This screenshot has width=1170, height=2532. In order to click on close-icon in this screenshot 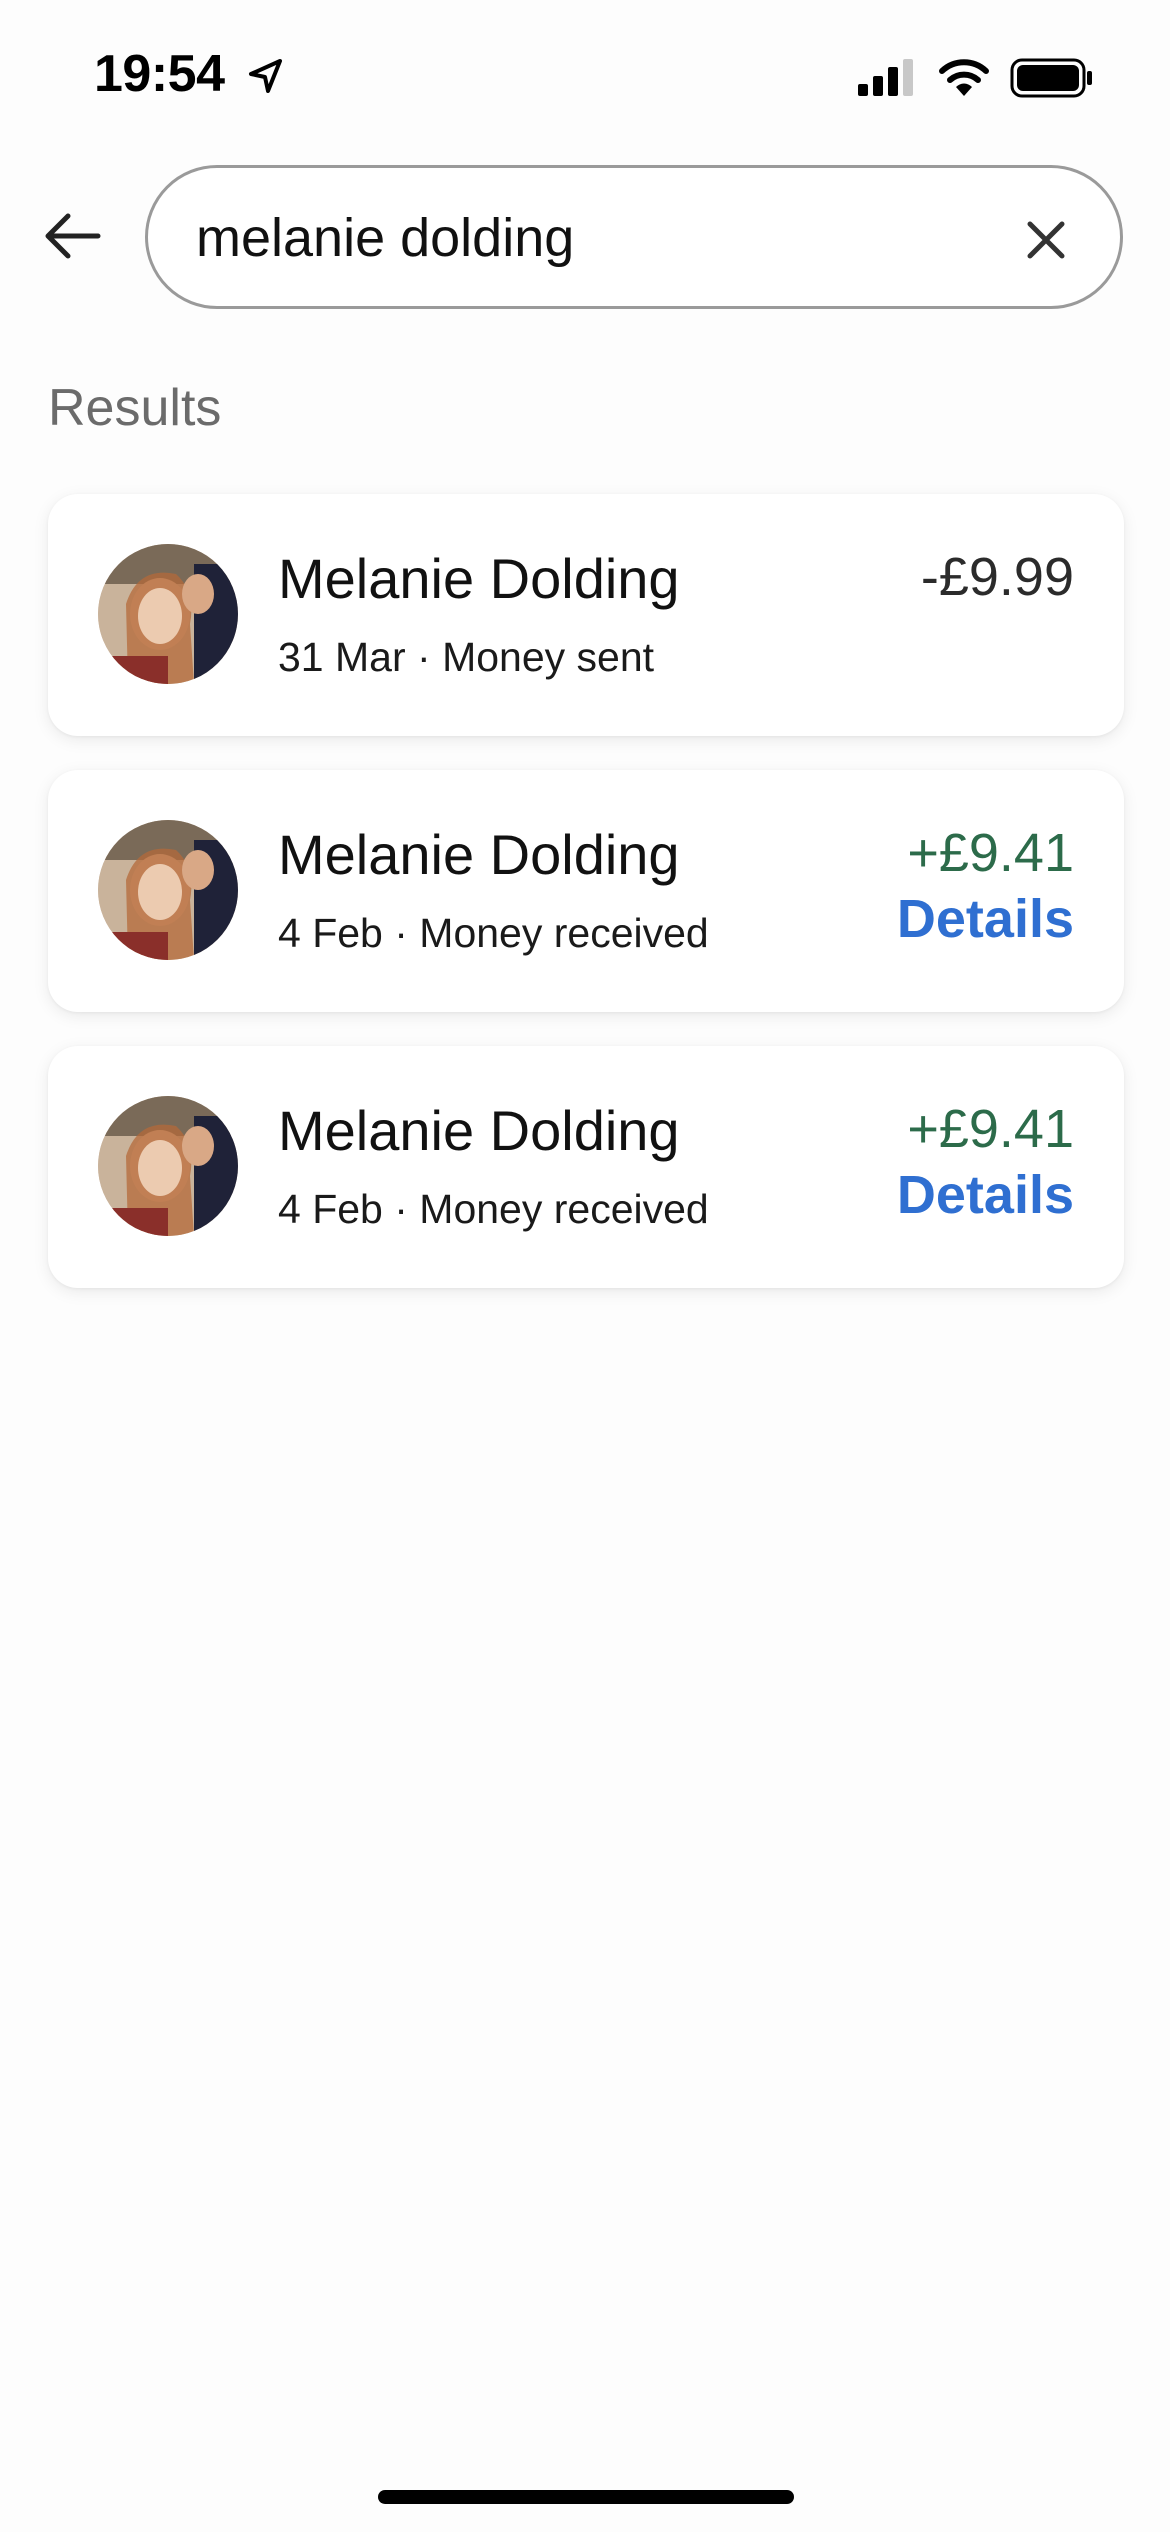, I will do `click(1046, 240)`.